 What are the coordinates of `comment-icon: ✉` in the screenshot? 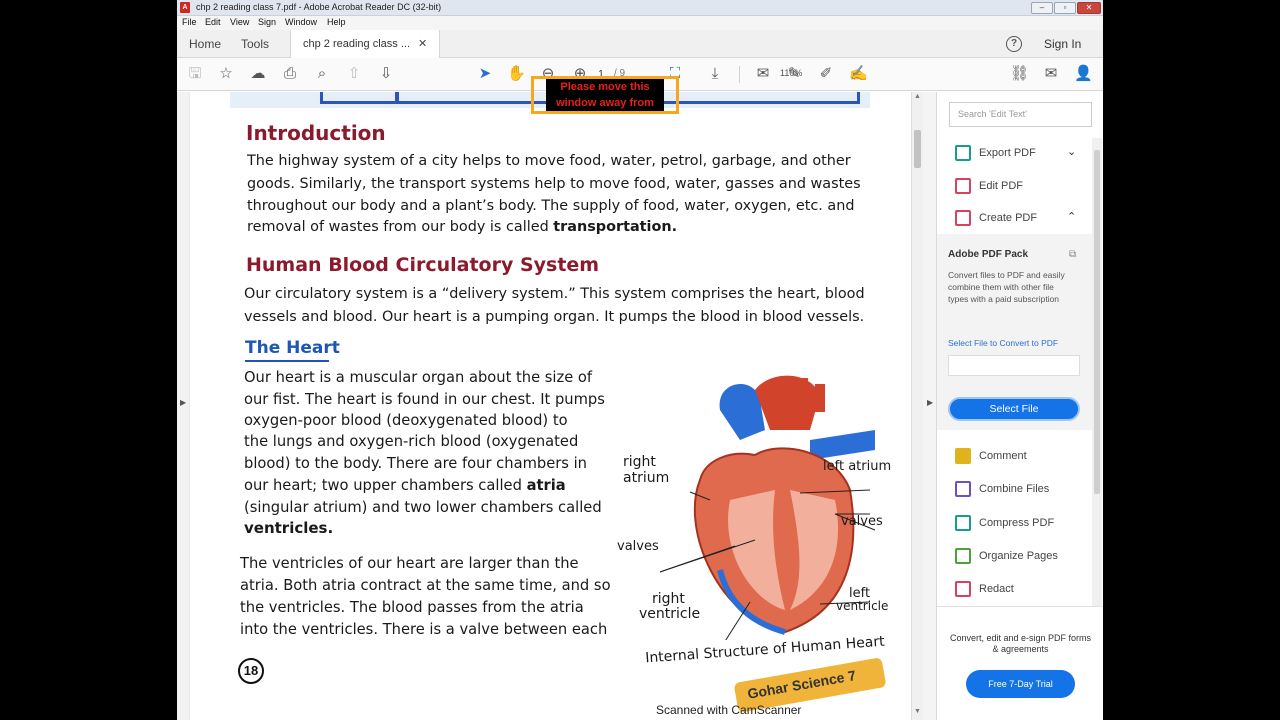 It's located at (763, 74).